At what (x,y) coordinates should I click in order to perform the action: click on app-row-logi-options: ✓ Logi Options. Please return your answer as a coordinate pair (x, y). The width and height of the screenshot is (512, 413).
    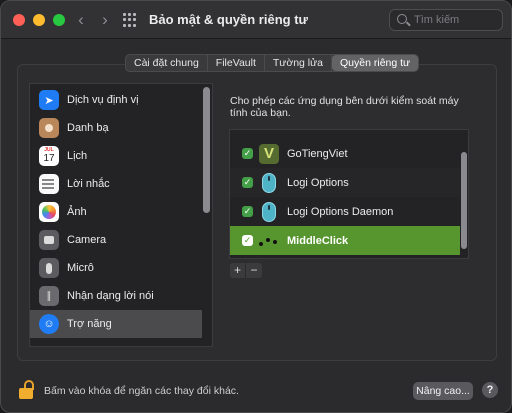
    Looking at the image, I should click on (345, 182).